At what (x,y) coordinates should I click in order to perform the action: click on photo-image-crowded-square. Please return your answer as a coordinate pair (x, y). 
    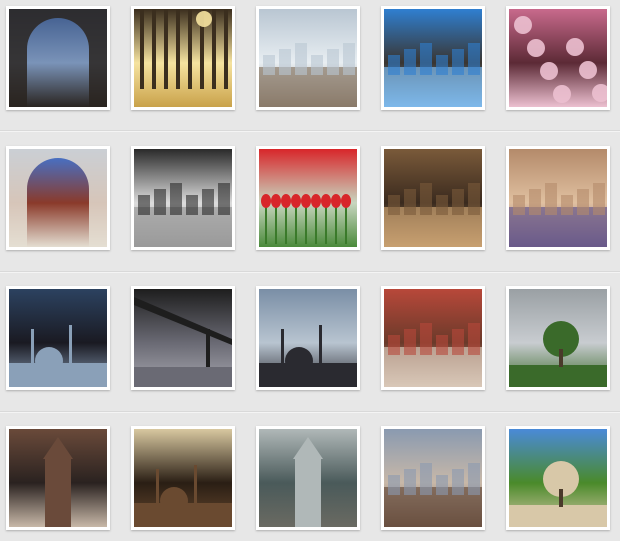
    Looking at the image, I should click on (433, 478).